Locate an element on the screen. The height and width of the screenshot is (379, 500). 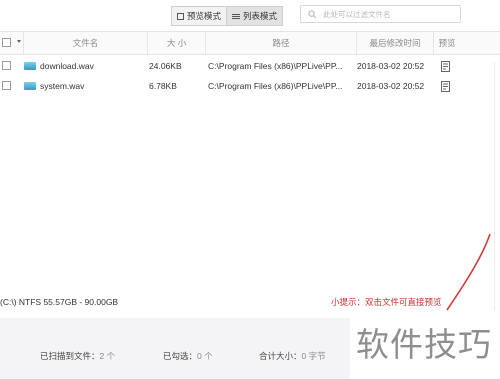
total-size-value: 0 字节 is located at coordinates (313, 356).